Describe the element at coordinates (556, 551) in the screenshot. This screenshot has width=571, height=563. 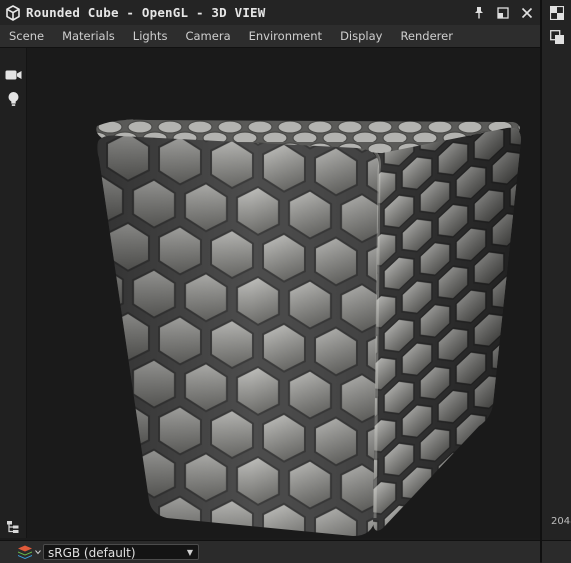
I see `right-panel-footer` at that location.